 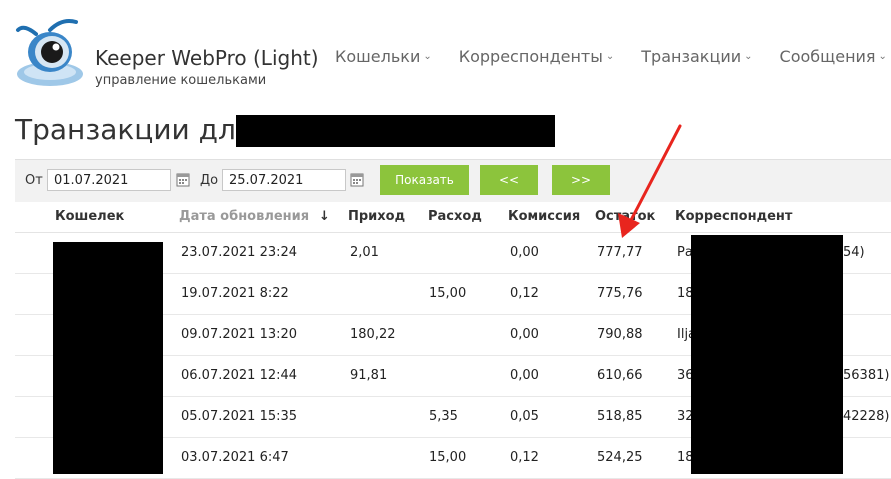 I want to click on redacted-correspondent-column, so click(x=767, y=354).